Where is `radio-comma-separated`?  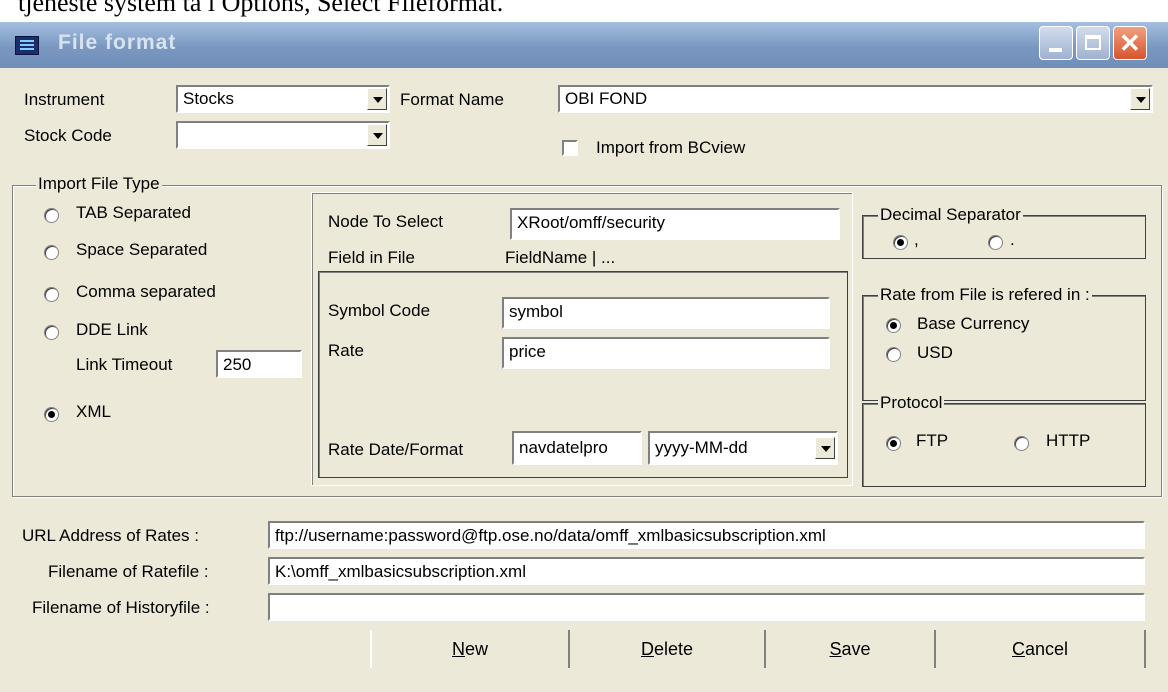
radio-comma-separated is located at coordinates (51, 294).